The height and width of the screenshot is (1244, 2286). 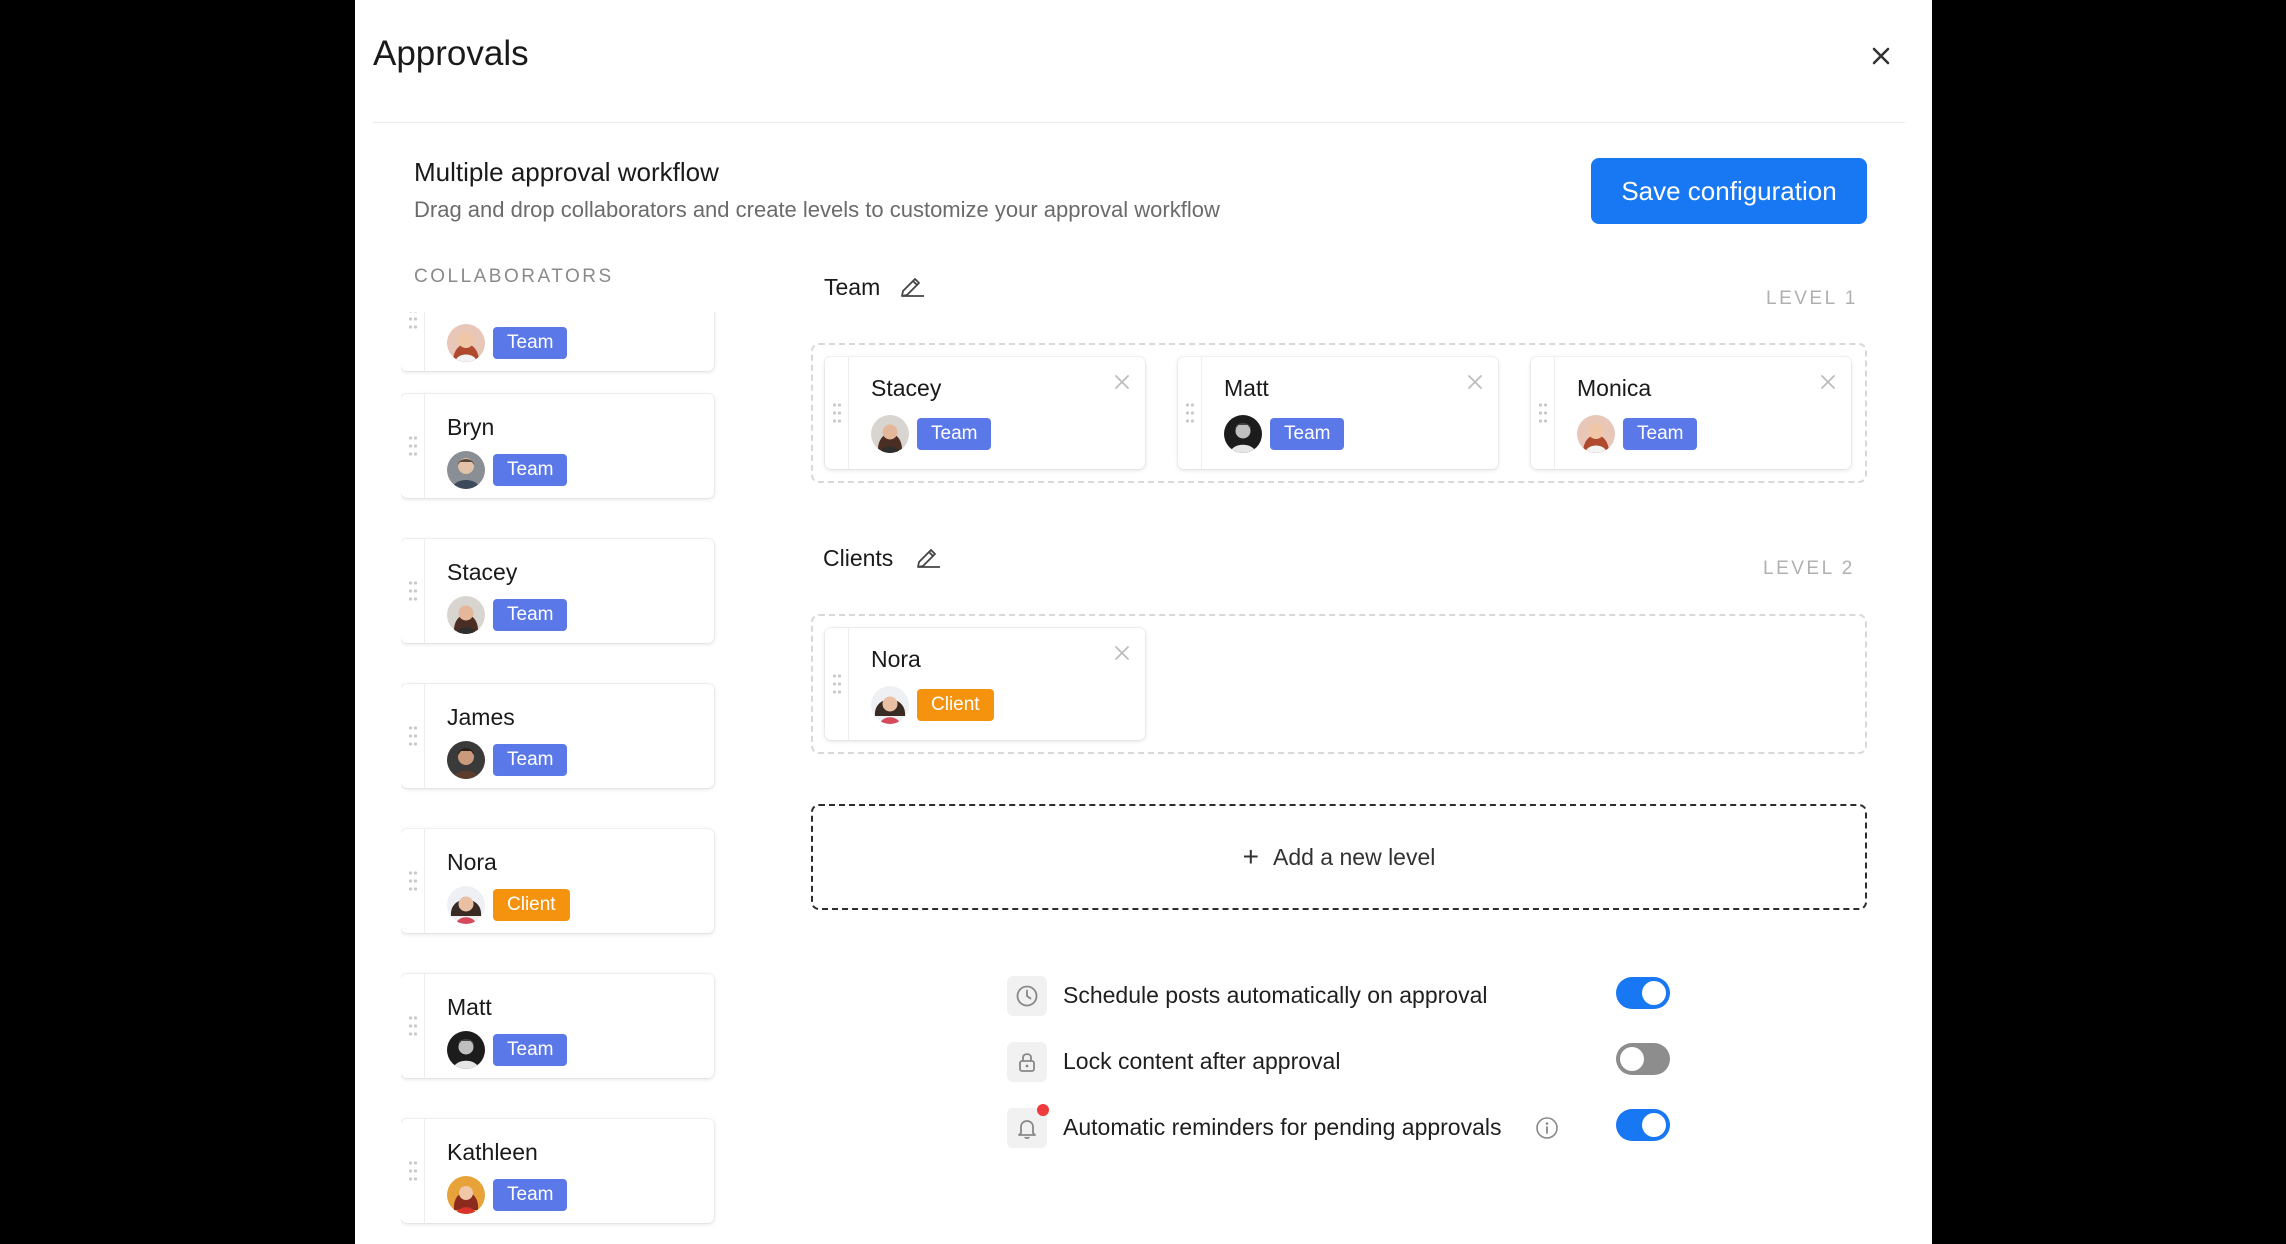 I want to click on setting-schedule-posts: Schedule posts automatically on approval, so click(x=1287, y=995).